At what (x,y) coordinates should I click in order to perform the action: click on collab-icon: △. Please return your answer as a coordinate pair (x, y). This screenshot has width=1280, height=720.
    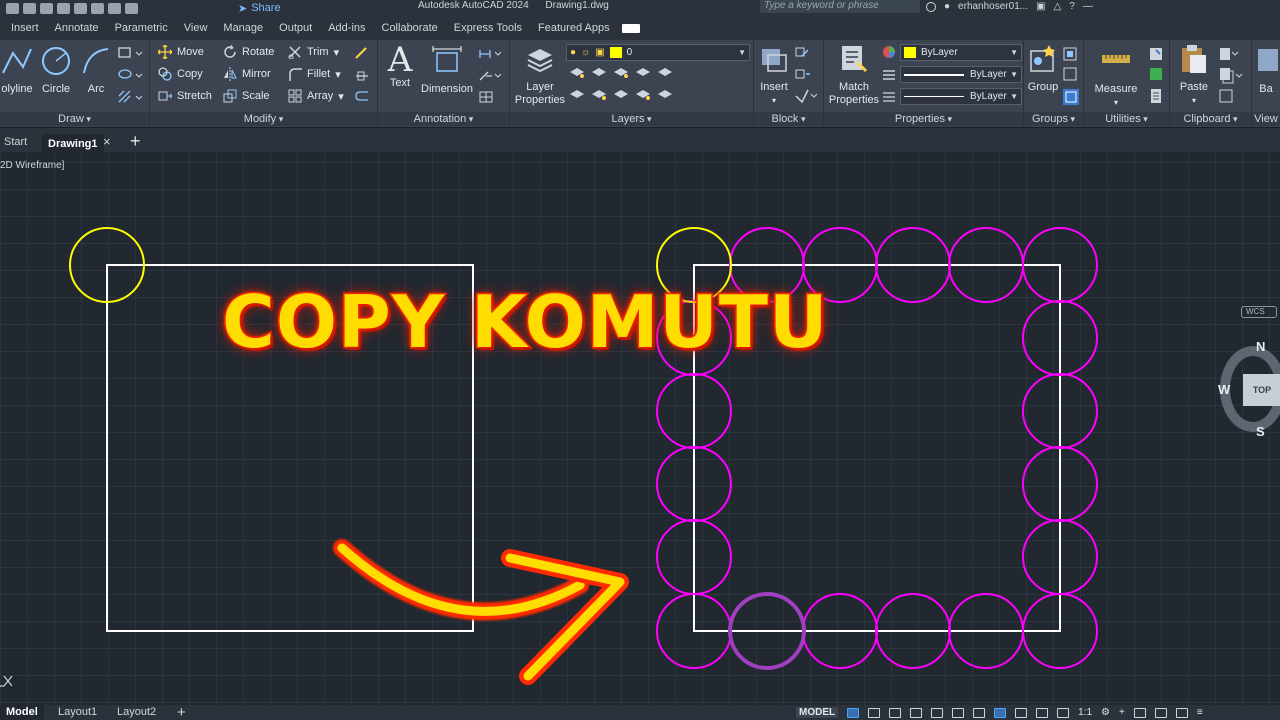
    Looking at the image, I should click on (1058, 6).